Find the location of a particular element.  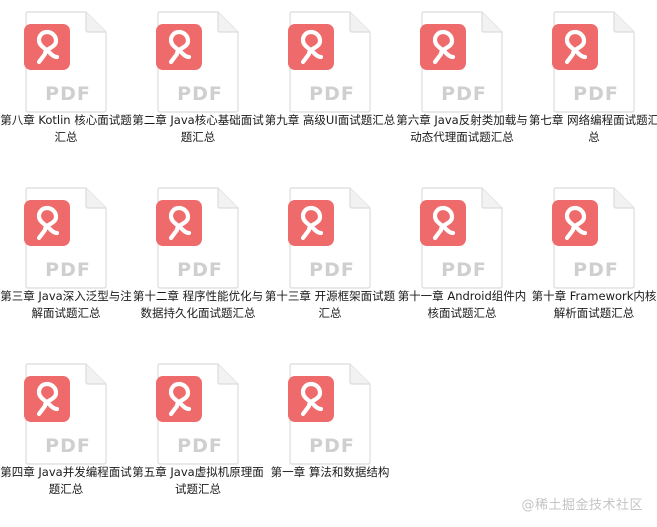

file-name: 第十二章 程序性能优化与数据持久化面试题汇总 is located at coordinates (198, 304).